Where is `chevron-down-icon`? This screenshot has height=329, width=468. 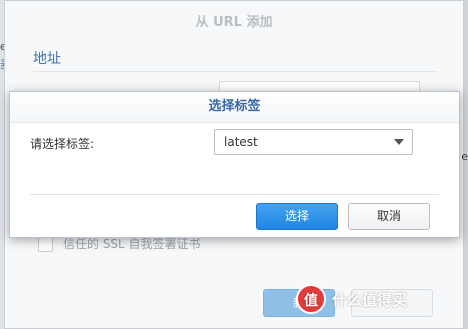
chevron-down-icon is located at coordinates (399, 142).